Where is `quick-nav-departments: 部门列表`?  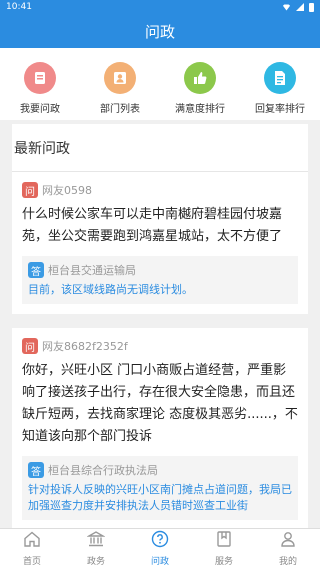 quick-nav-departments: 部门列表 is located at coordinates (120, 84).